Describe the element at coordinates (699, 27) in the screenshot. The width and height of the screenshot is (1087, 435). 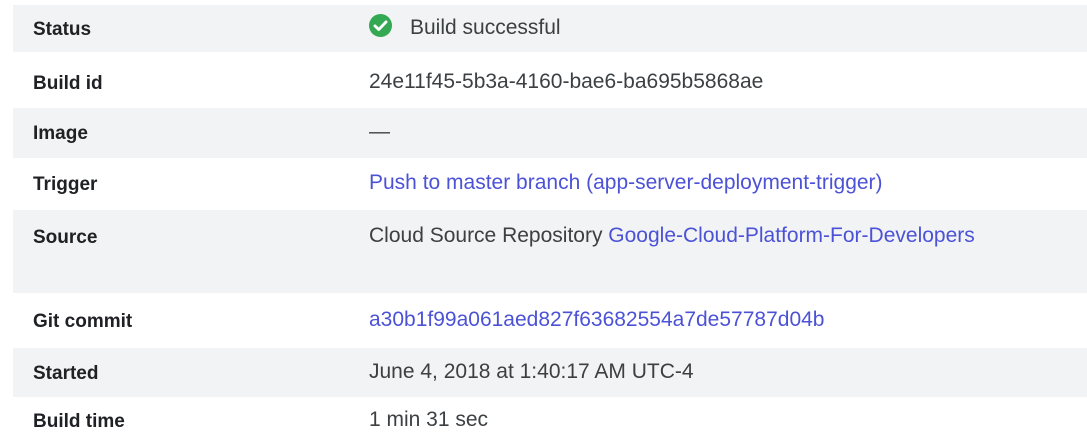
I see `status-value-container: Build successful` at that location.